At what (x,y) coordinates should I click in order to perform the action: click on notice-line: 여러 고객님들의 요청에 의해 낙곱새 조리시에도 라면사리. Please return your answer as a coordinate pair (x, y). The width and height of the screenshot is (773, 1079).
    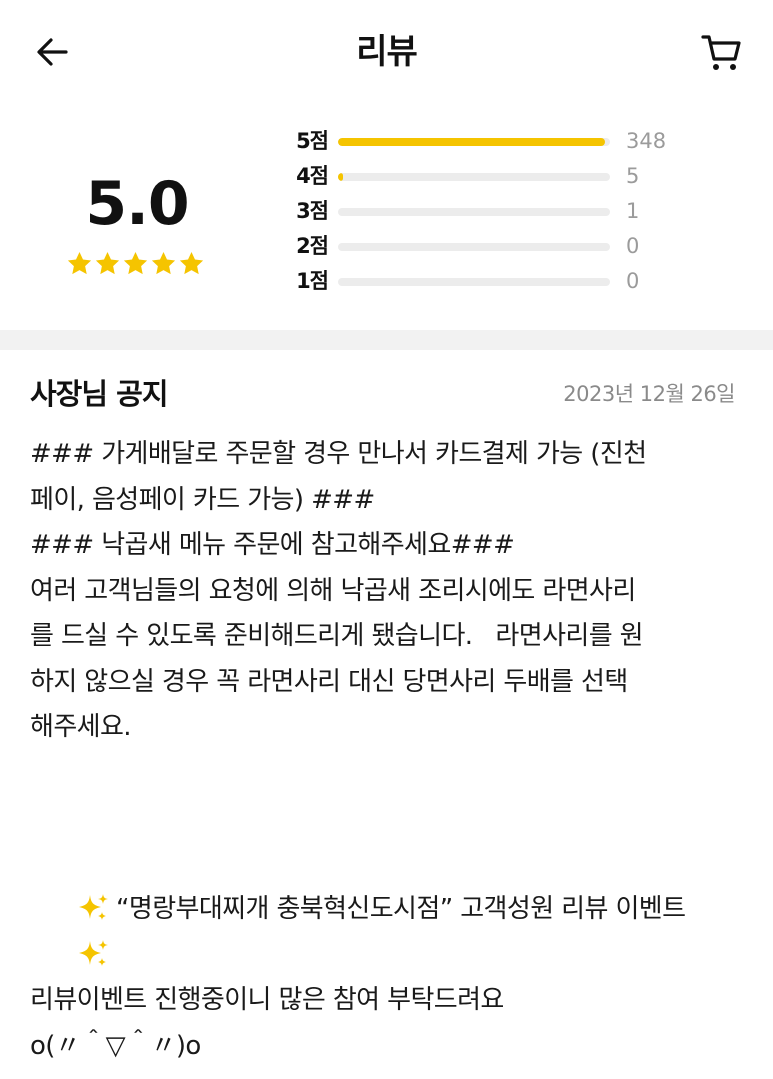
    Looking at the image, I should click on (333, 590).